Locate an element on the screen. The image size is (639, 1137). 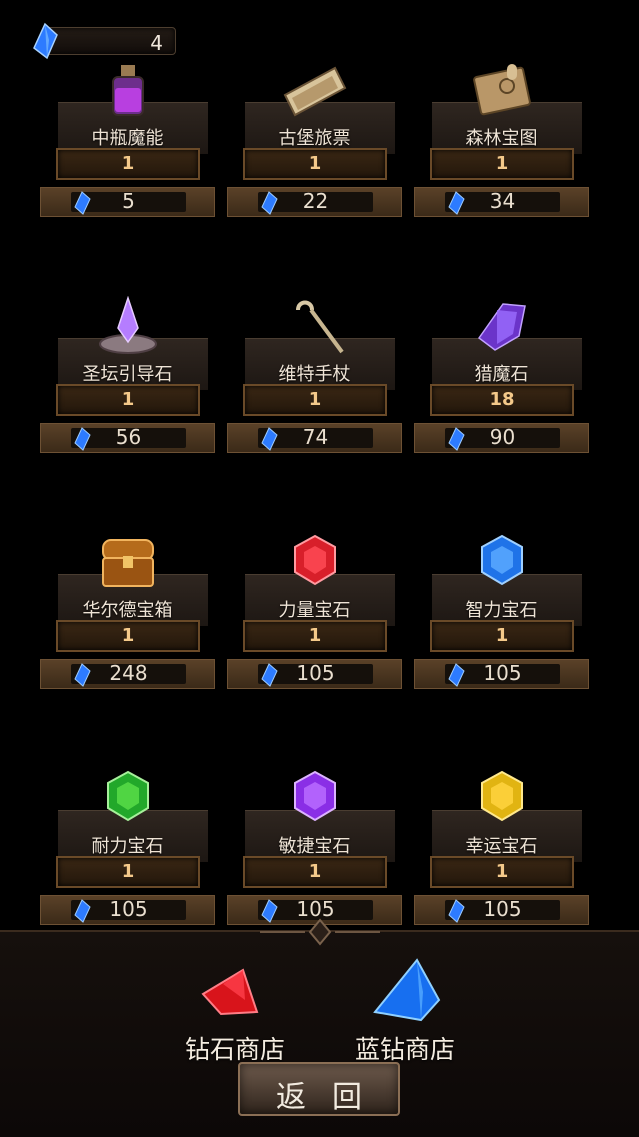
item-price: 56 is located at coordinates (128, 437).